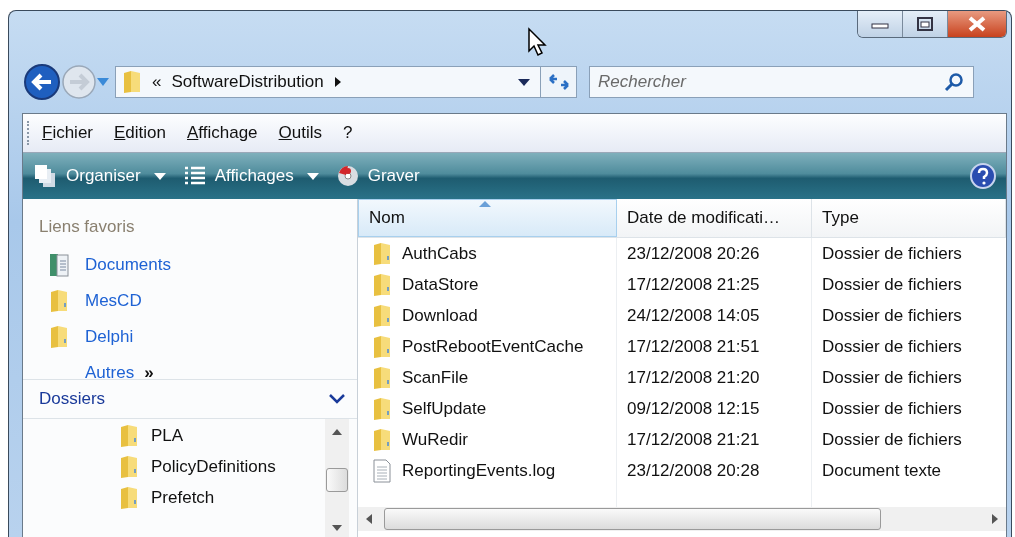 Image resolution: width=1015 pixels, height=537 pixels. What do you see at coordinates (909, 218) in the screenshot?
I see `column-header: Type` at bounding box center [909, 218].